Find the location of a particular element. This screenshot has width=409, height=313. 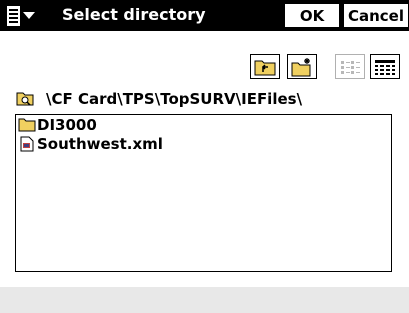

list-item-label: DI3000 is located at coordinates (67, 124).